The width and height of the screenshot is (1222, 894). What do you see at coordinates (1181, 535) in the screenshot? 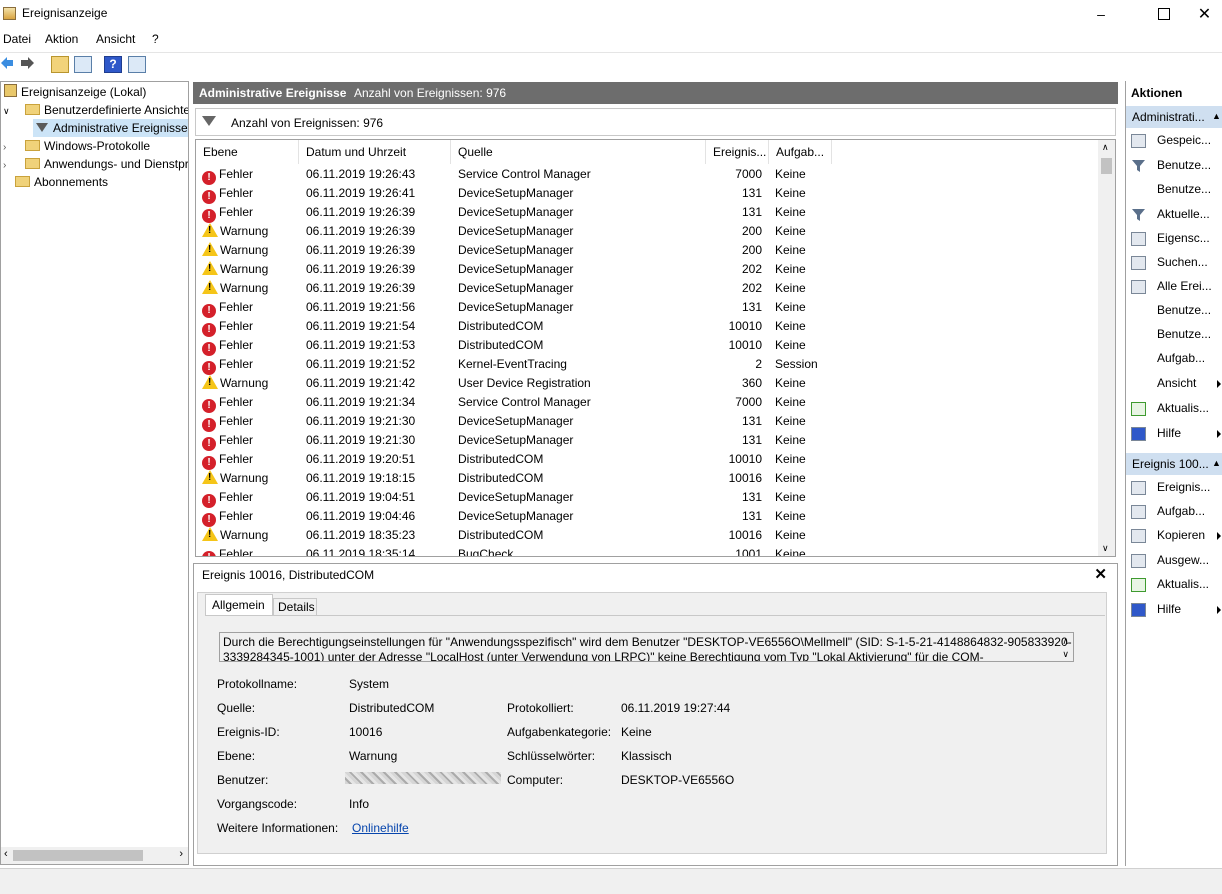
I see `action-item: Kopieren` at bounding box center [1181, 535].